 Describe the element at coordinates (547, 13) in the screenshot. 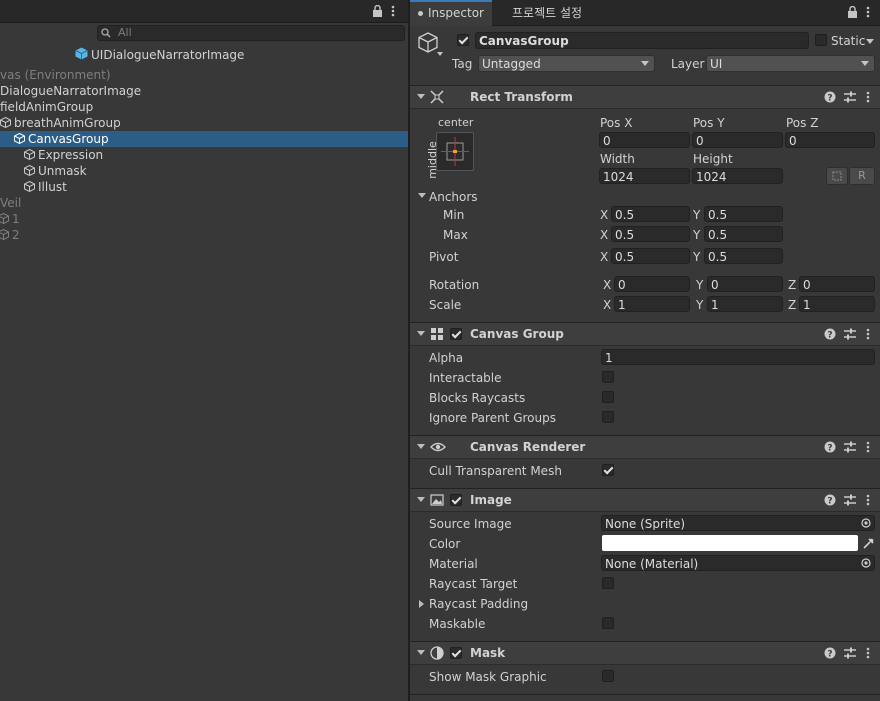

I see `tab-project-settings: 프로젝트 설정` at that location.